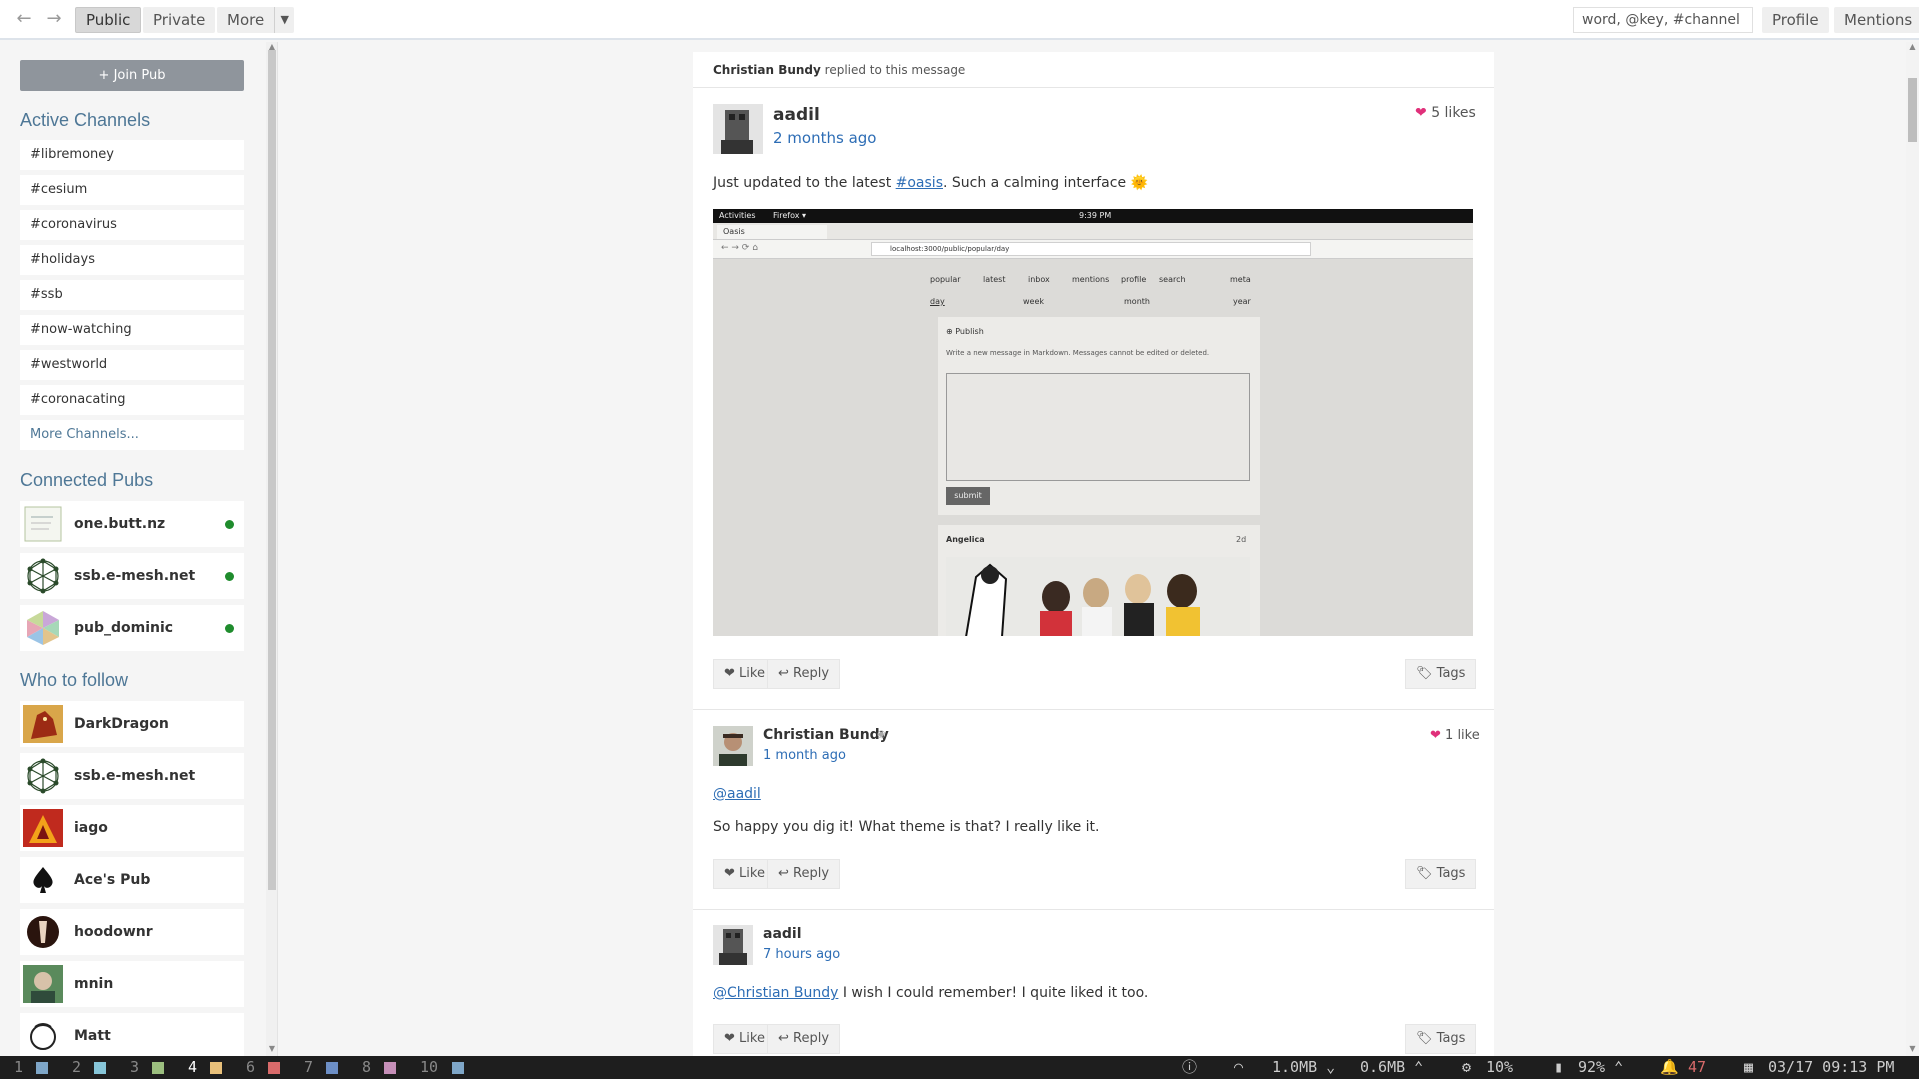 The image size is (1919, 1079). Describe the element at coordinates (132, 365) in the screenshot. I see `channel-item: #westworld` at that location.